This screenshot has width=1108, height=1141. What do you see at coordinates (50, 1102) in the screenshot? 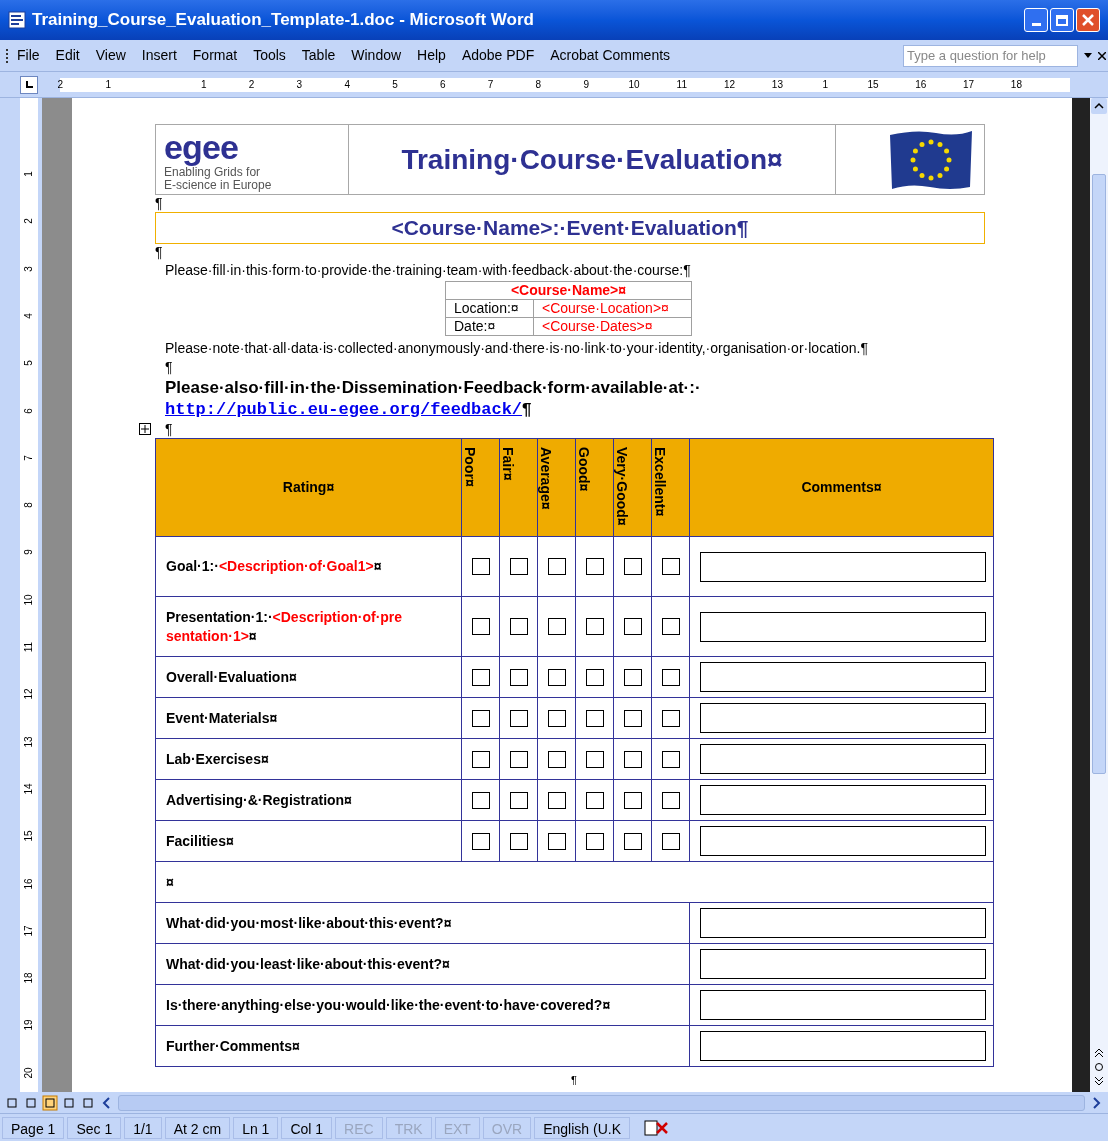
I see `print-layout-icon` at bounding box center [50, 1102].